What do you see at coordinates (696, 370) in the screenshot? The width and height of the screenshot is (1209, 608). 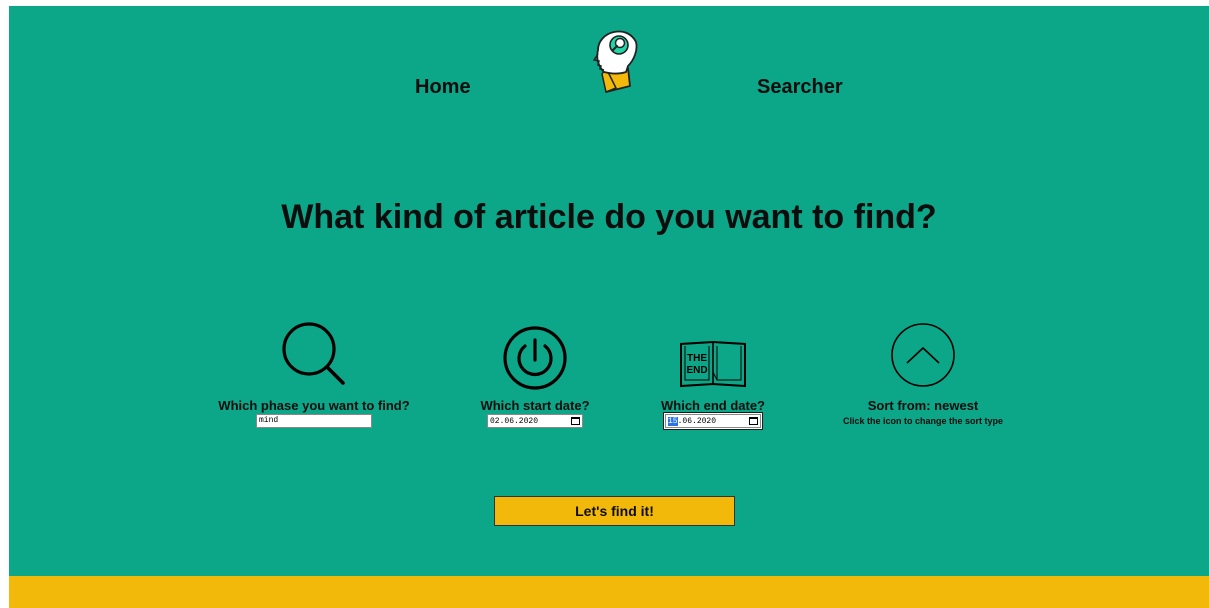 I see `svg-text: END` at bounding box center [696, 370].